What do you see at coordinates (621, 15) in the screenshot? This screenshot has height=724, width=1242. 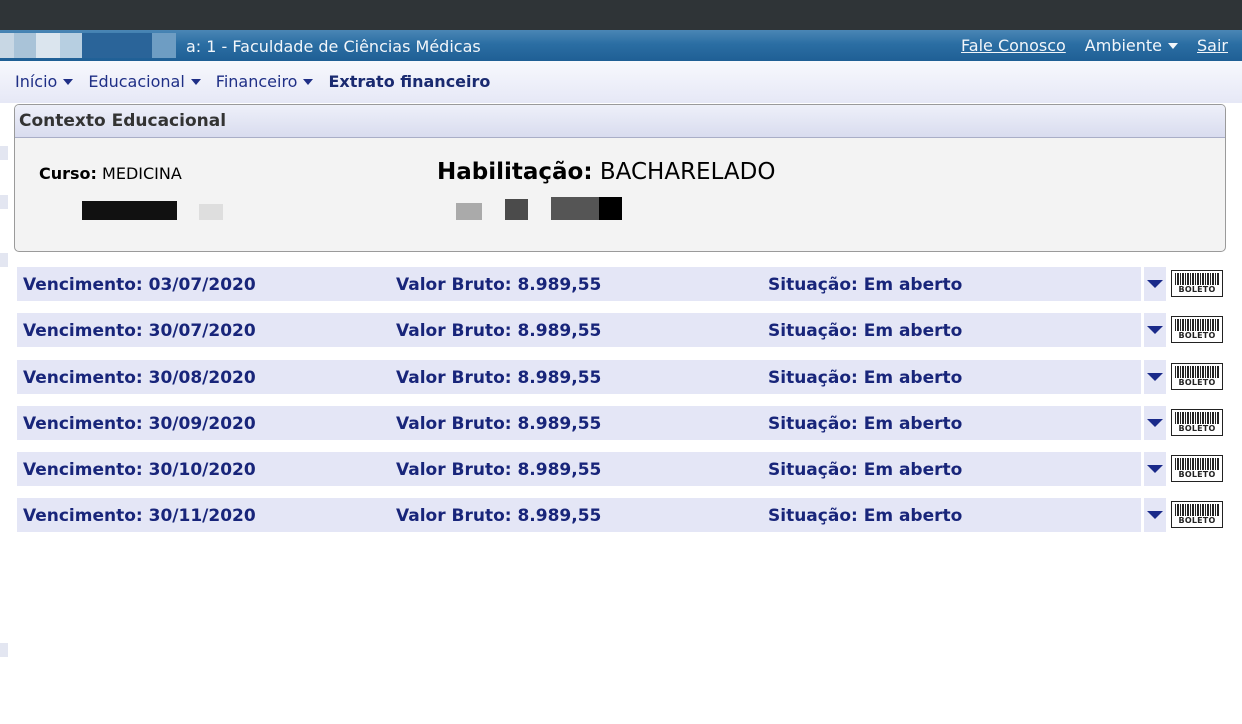 I see `browser-top-bar` at bounding box center [621, 15].